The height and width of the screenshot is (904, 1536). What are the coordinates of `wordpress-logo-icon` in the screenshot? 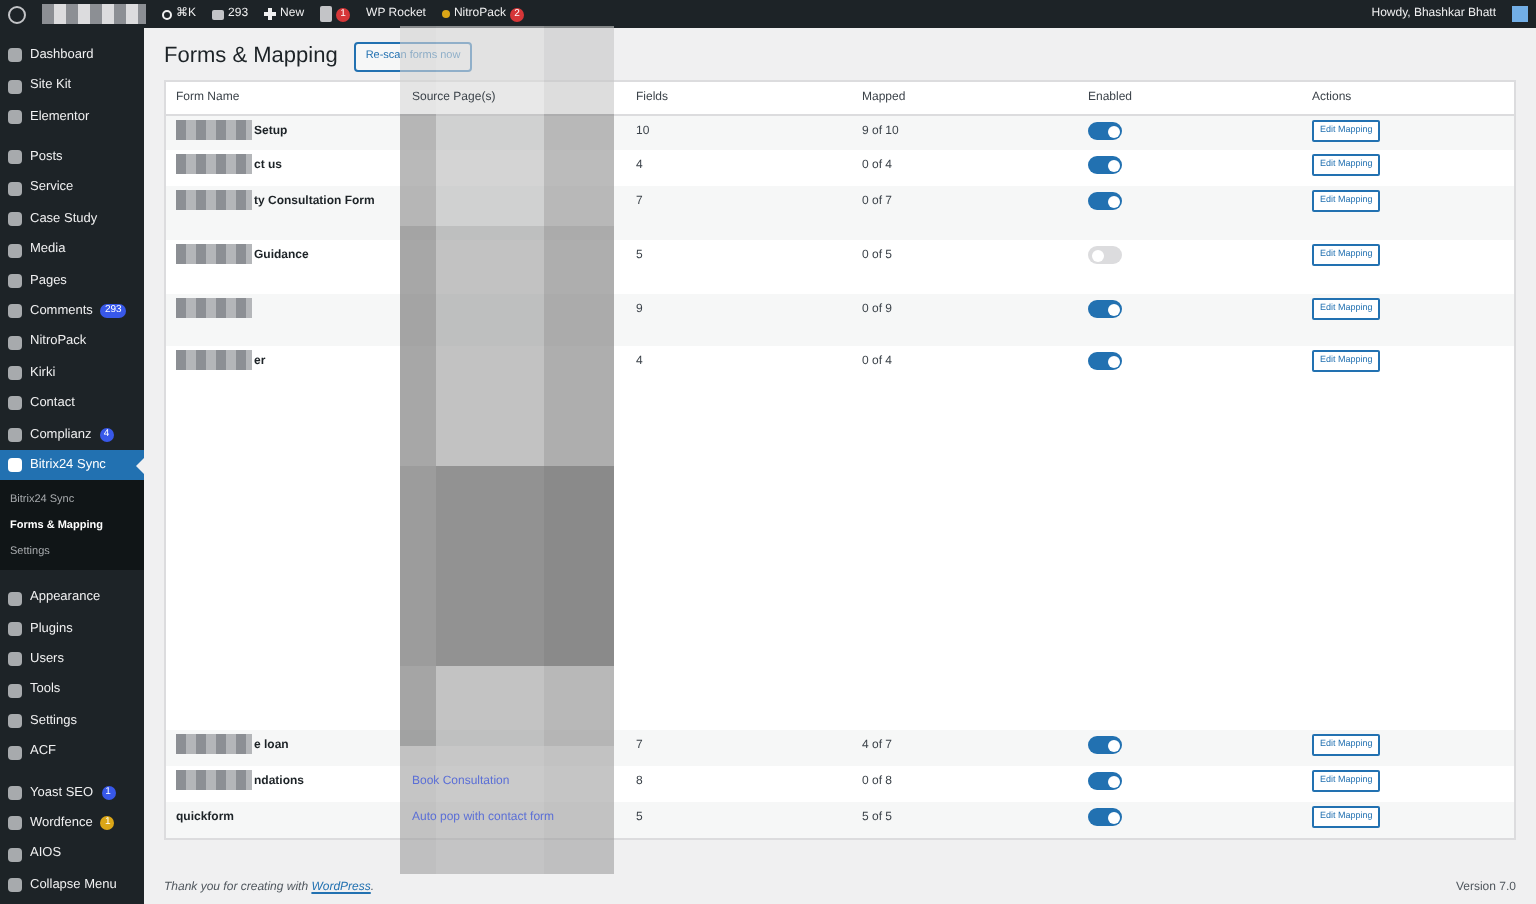 It's located at (17, 14).